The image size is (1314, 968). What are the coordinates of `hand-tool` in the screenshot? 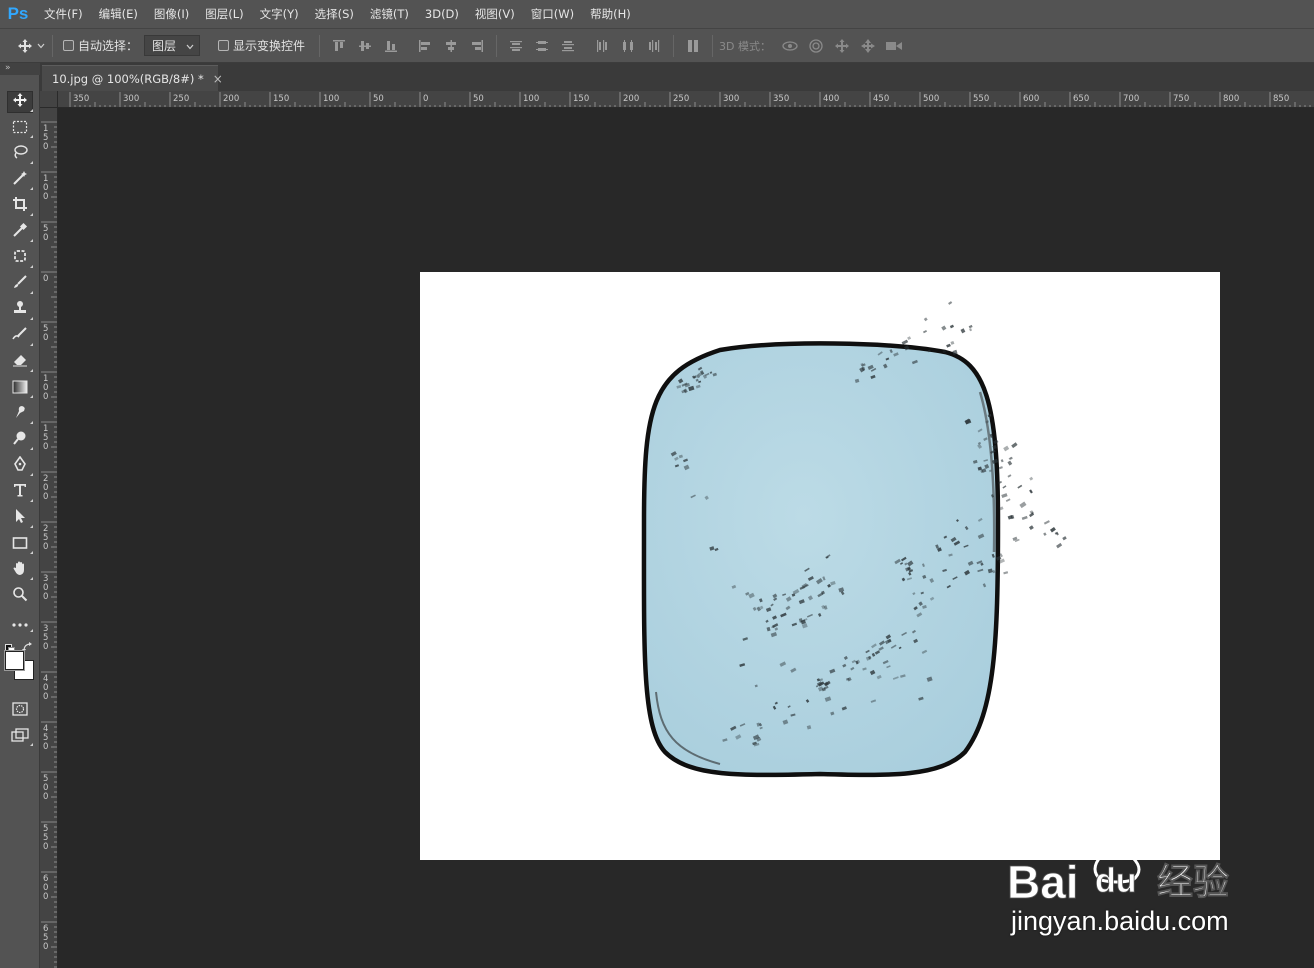 It's located at (20, 570).